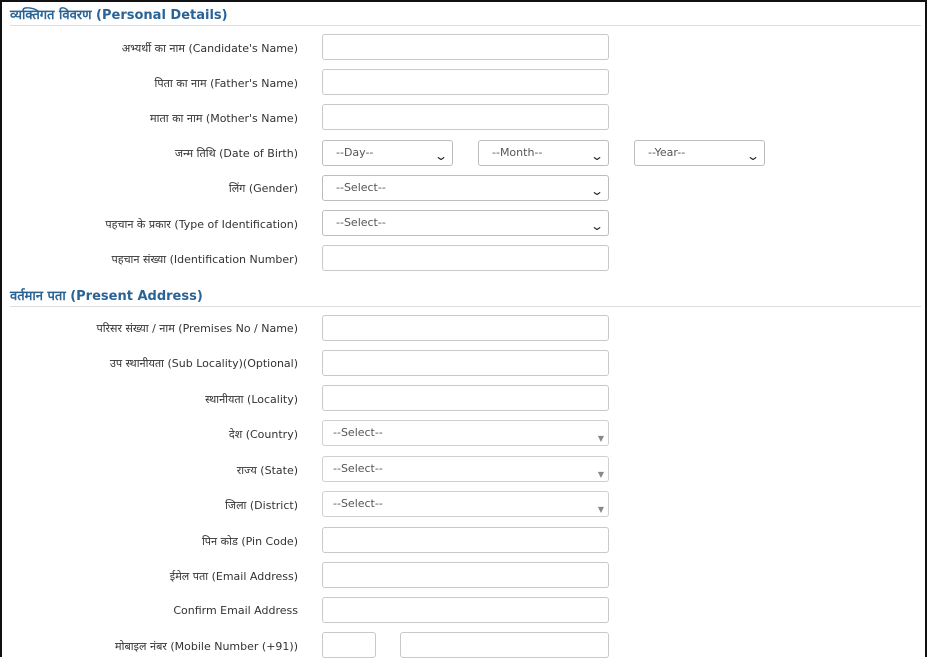  What do you see at coordinates (233, 576) in the screenshot?
I see `email-label: ईमेल पता (Email Address)` at bounding box center [233, 576].